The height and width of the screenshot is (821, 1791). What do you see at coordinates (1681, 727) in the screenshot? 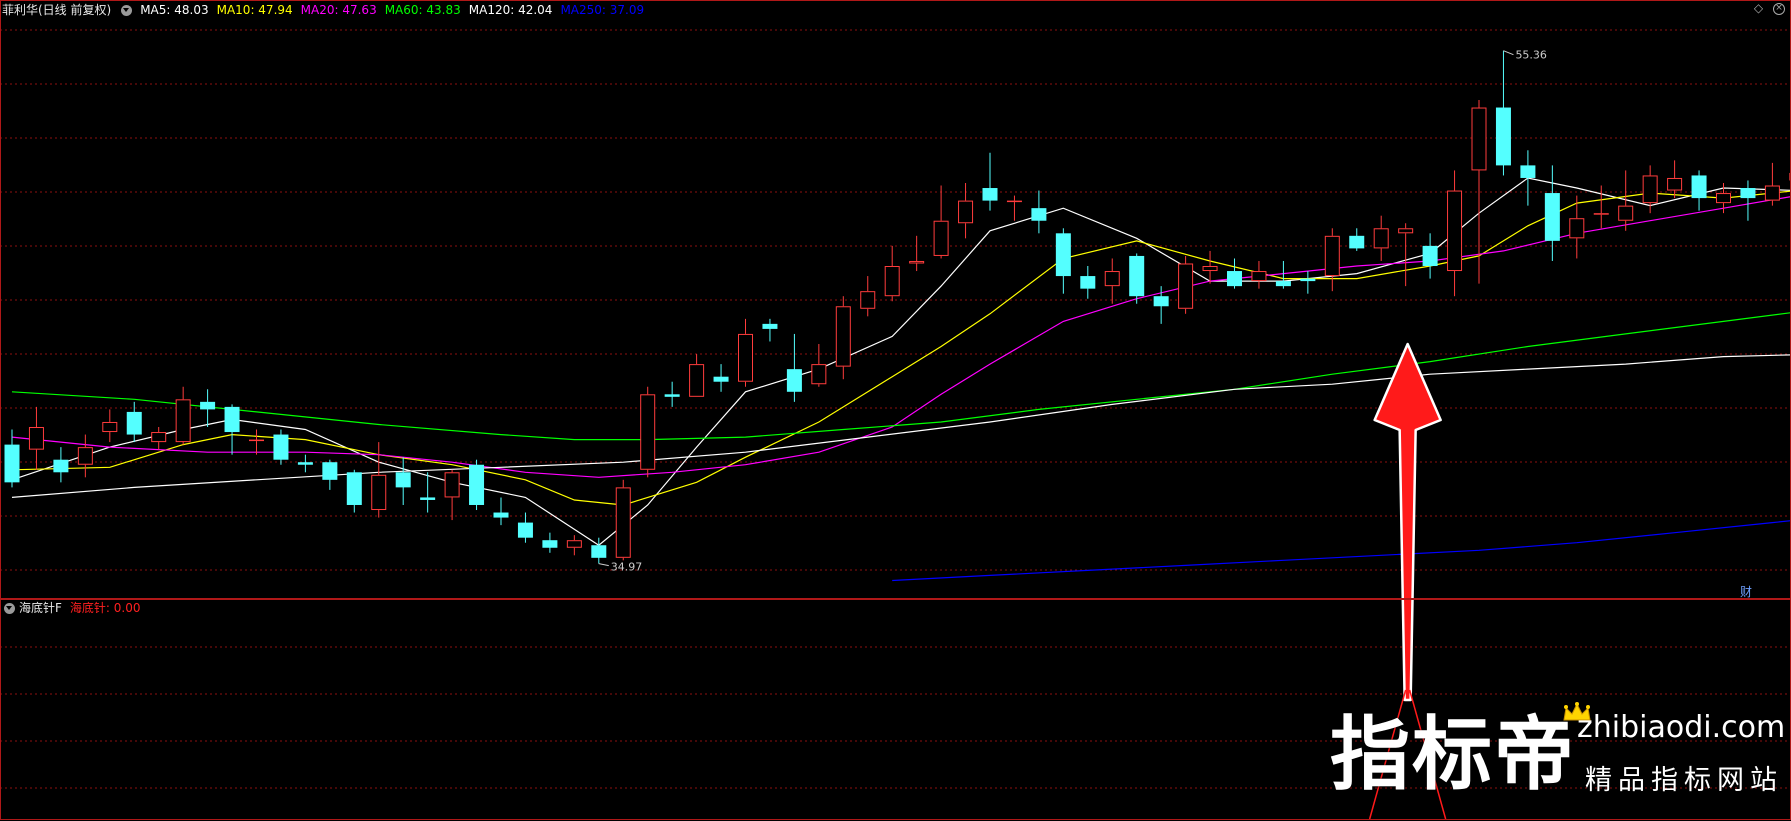
I see `logo-url: zhibiaodi.com` at bounding box center [1681, 727].